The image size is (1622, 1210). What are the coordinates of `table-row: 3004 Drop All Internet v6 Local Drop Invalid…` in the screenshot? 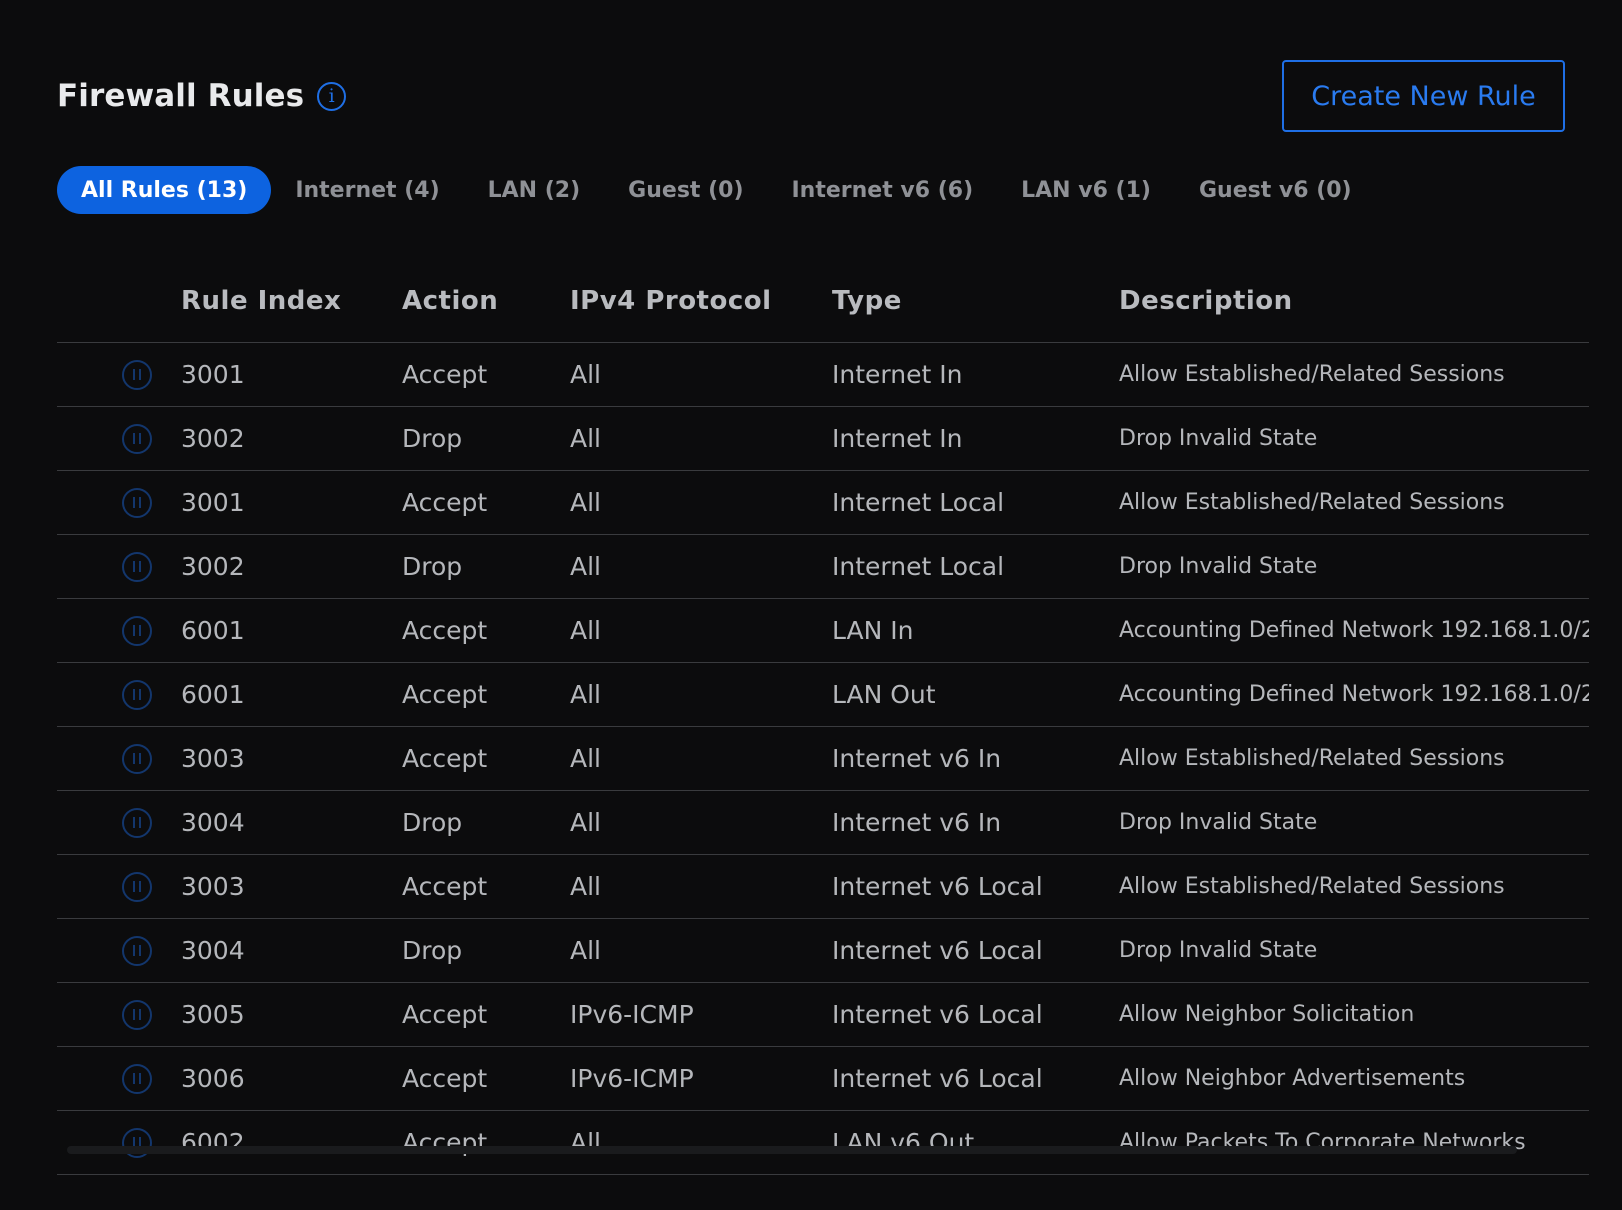 It's located at (823, 951).